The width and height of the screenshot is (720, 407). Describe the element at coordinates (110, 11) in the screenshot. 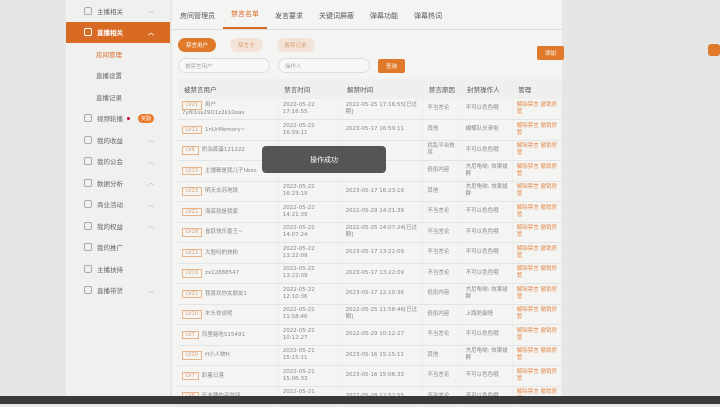

I see `sidebar-item-label: 主播相关` at that location.